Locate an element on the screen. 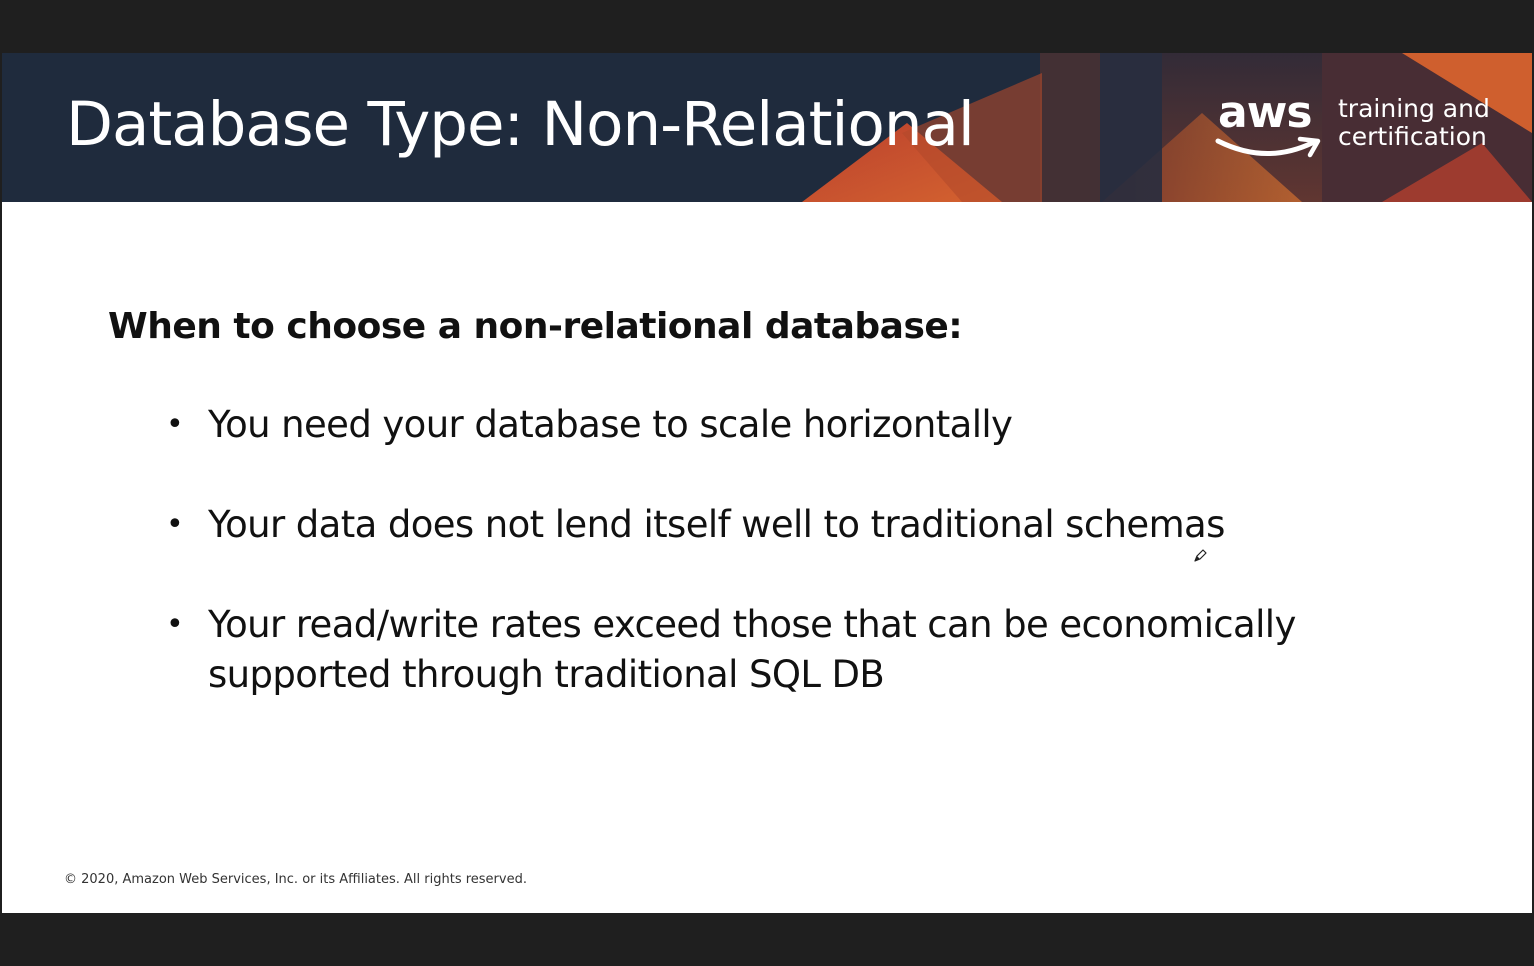  aws-smile-icon is located at coordinates (1268, 147).